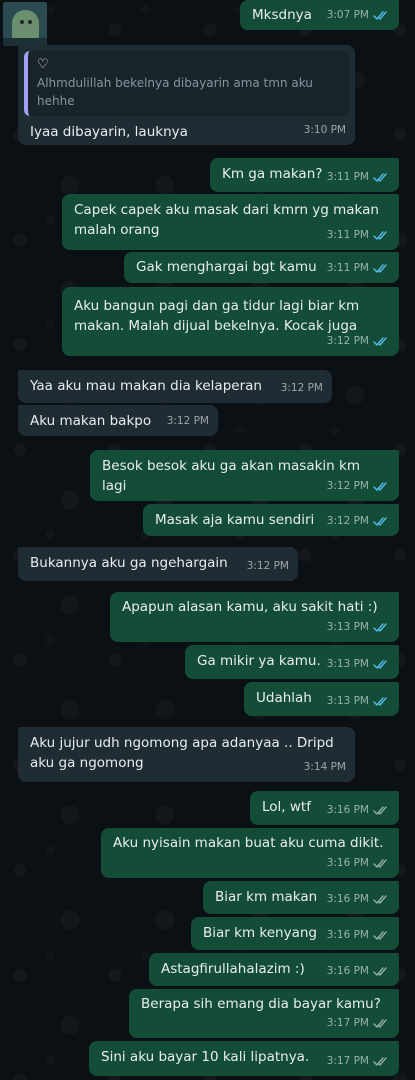 The height and width of the screenshot is (1080, 415). I want to click on message-text: Berapa sih emang dia bayar kamu?, so click(261, 1004).